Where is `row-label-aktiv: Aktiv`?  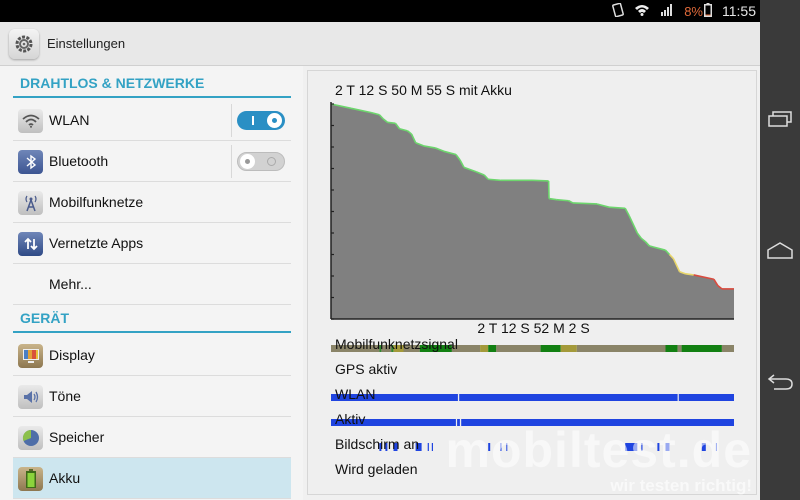
row-label-aktiv: Aktiv is located at coordinates (350, 419).